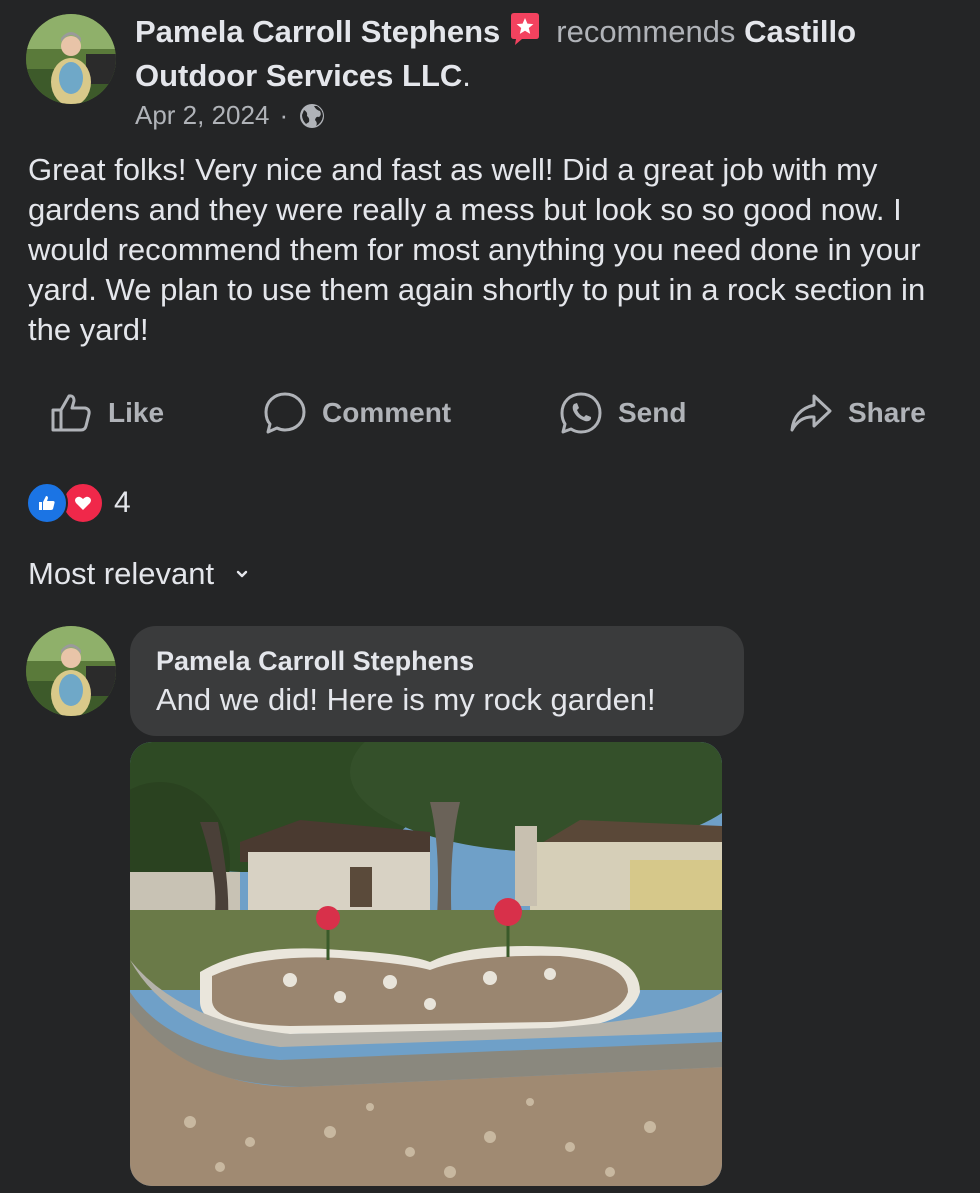 Image resolution: width=980 pixels, height=1193 pixels. Describe the element at coordinates (106, 413) in the screenshot. I see `like-button: Like` at that location.